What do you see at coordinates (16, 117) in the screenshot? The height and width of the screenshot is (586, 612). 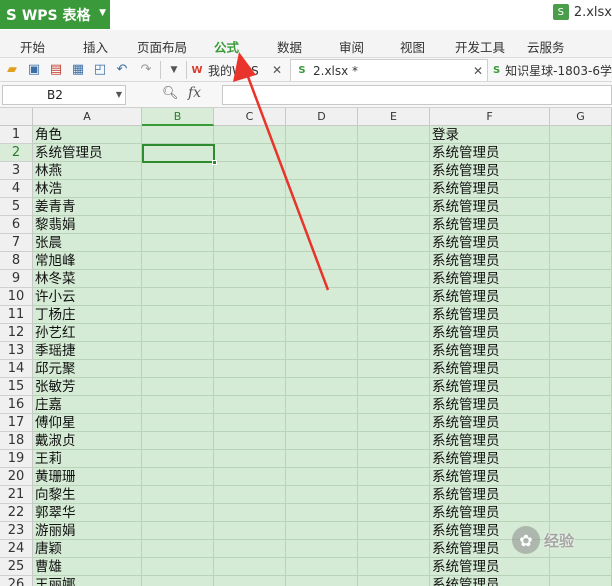 I see `select-all-corner` at bounding box center [16, 117].